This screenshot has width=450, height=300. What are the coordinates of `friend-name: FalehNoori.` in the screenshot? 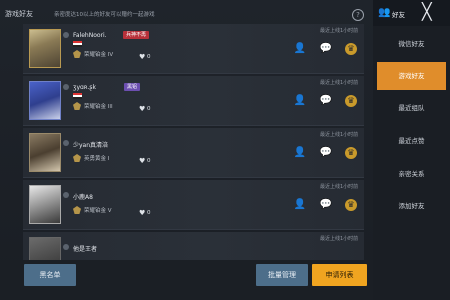 It's located at (90, 35).